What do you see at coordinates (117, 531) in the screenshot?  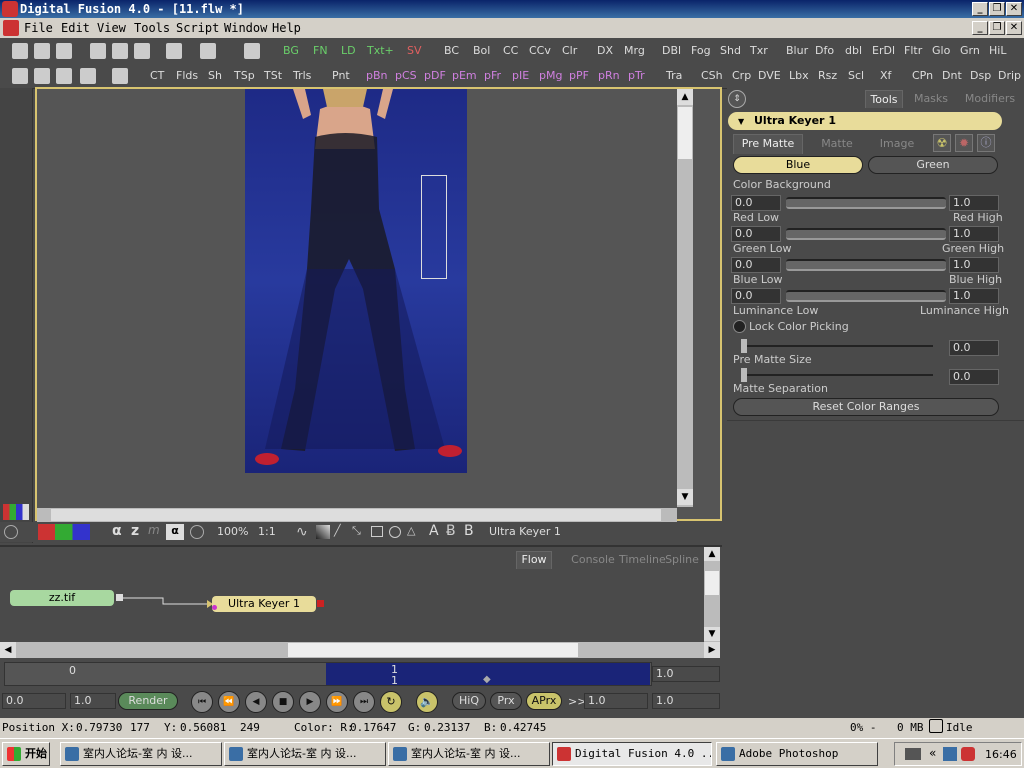 I see `channel-alpha-button: α` at bounding box center [117, 531].